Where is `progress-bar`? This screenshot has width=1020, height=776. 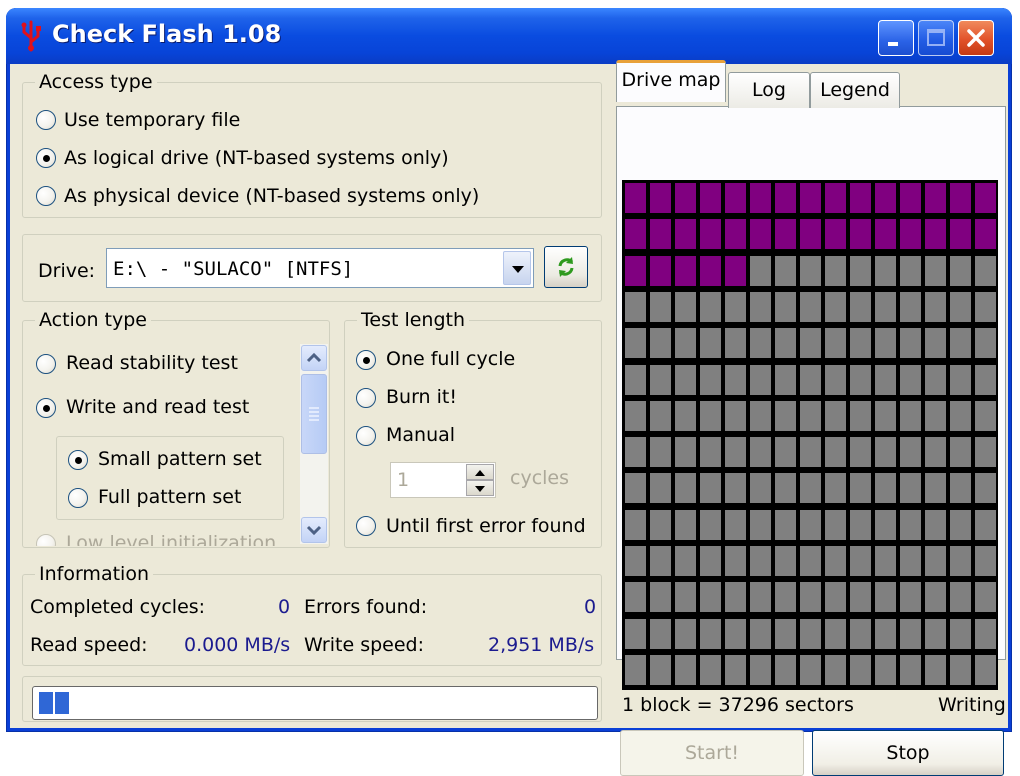 progress-bar is located at coordinates (315, 703).